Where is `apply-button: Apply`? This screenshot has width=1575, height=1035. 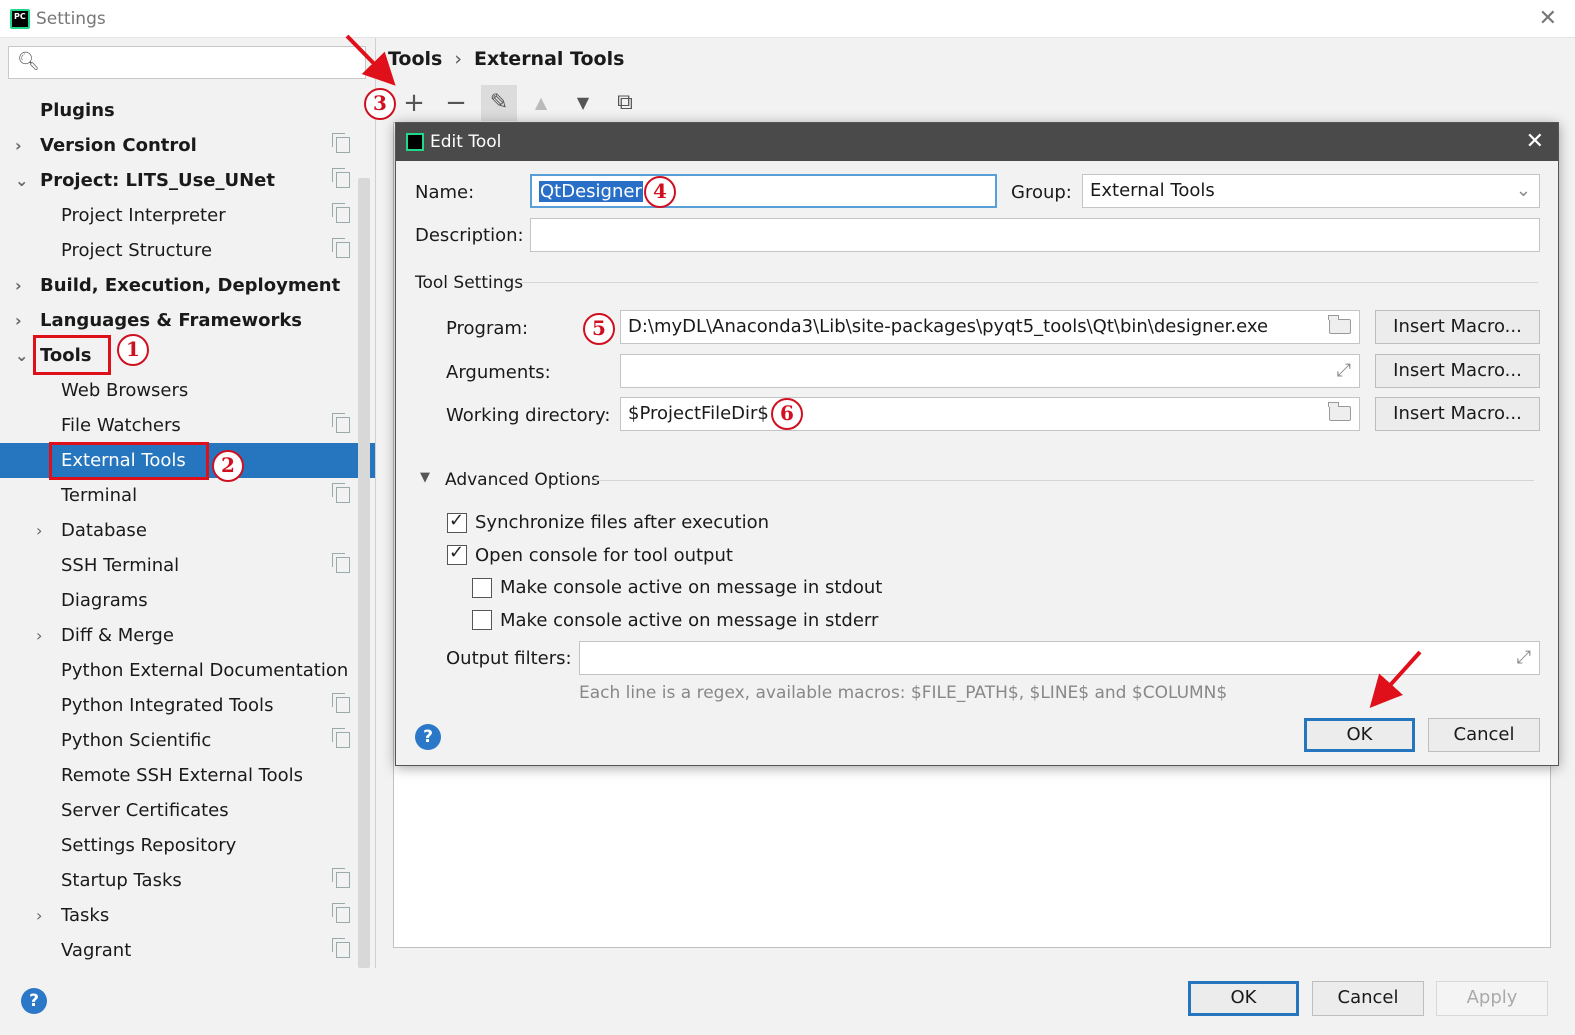 apply-button: Apply is located at coordinates (1492, 998).